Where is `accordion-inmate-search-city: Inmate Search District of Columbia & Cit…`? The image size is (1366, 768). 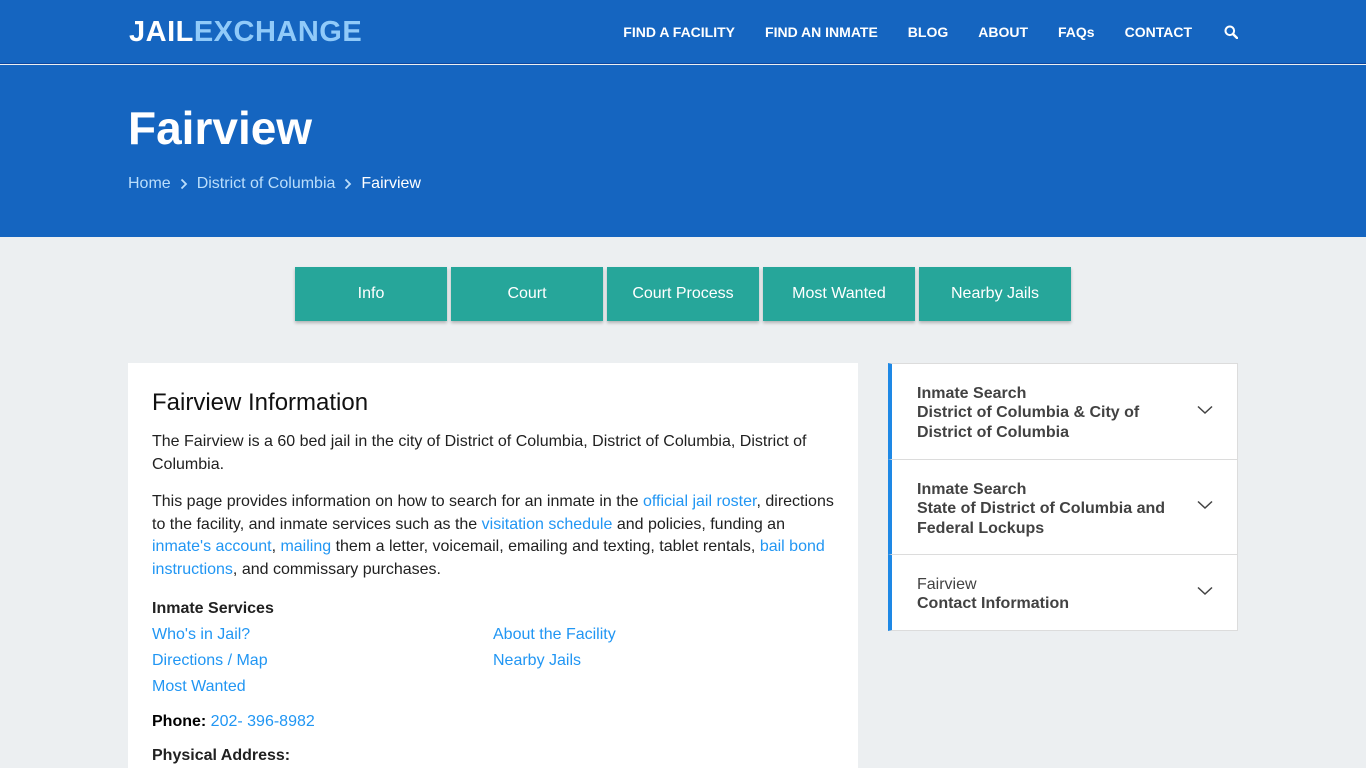 accordion-inmate-search-city: Inmate Search District of Columbia & Cit… is located at coordinates (1063, 411).